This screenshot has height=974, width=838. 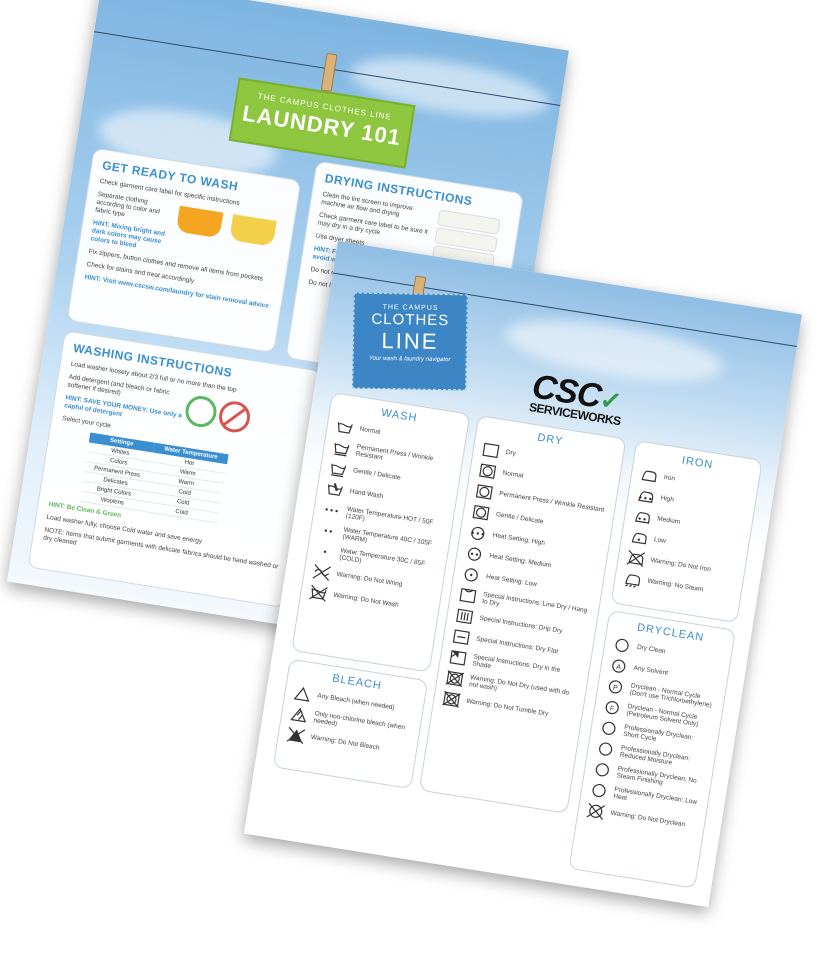 I want to click on care-symbol-label: Any Solvent, so click(x=651, y=671).